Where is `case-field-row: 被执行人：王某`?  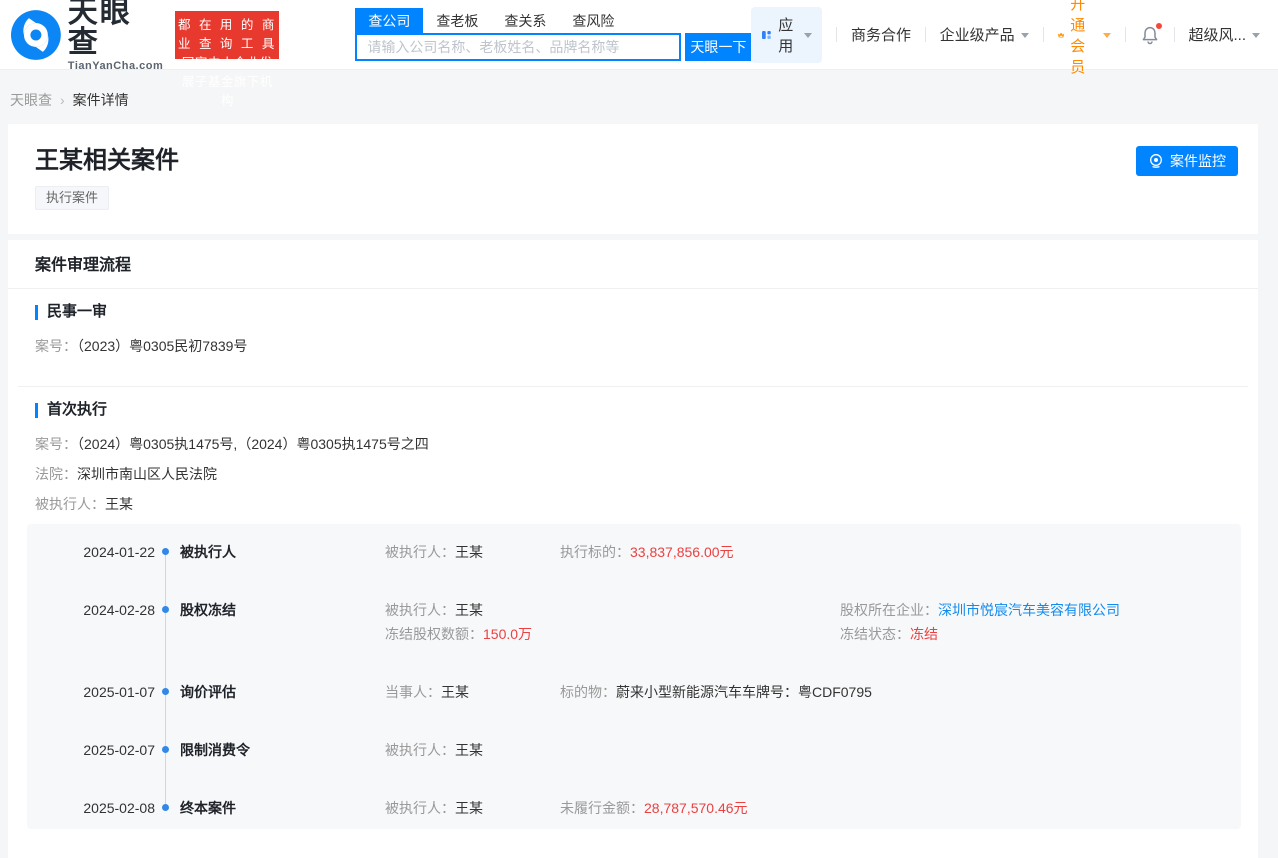 case-field-row: 被执行人：王某 is located at coordinates (633, 504).